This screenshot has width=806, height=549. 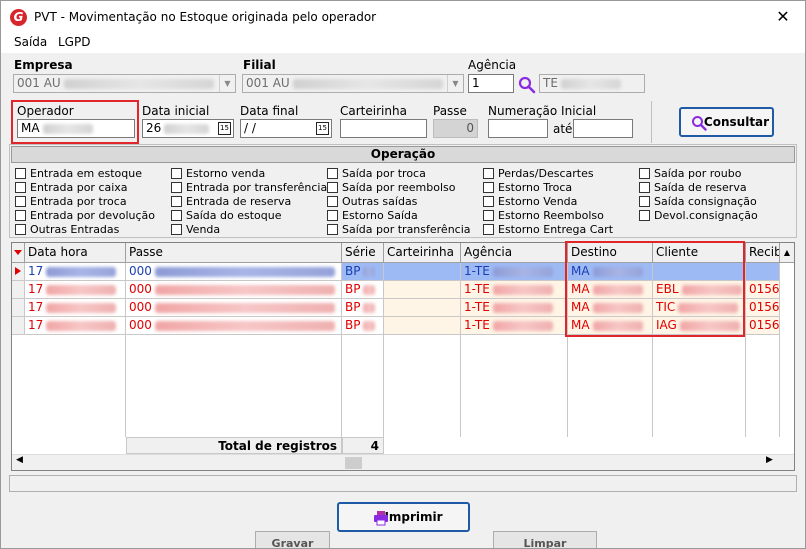 I want to click on checkbox-operacao: Venda, so click(x=195, y=229).